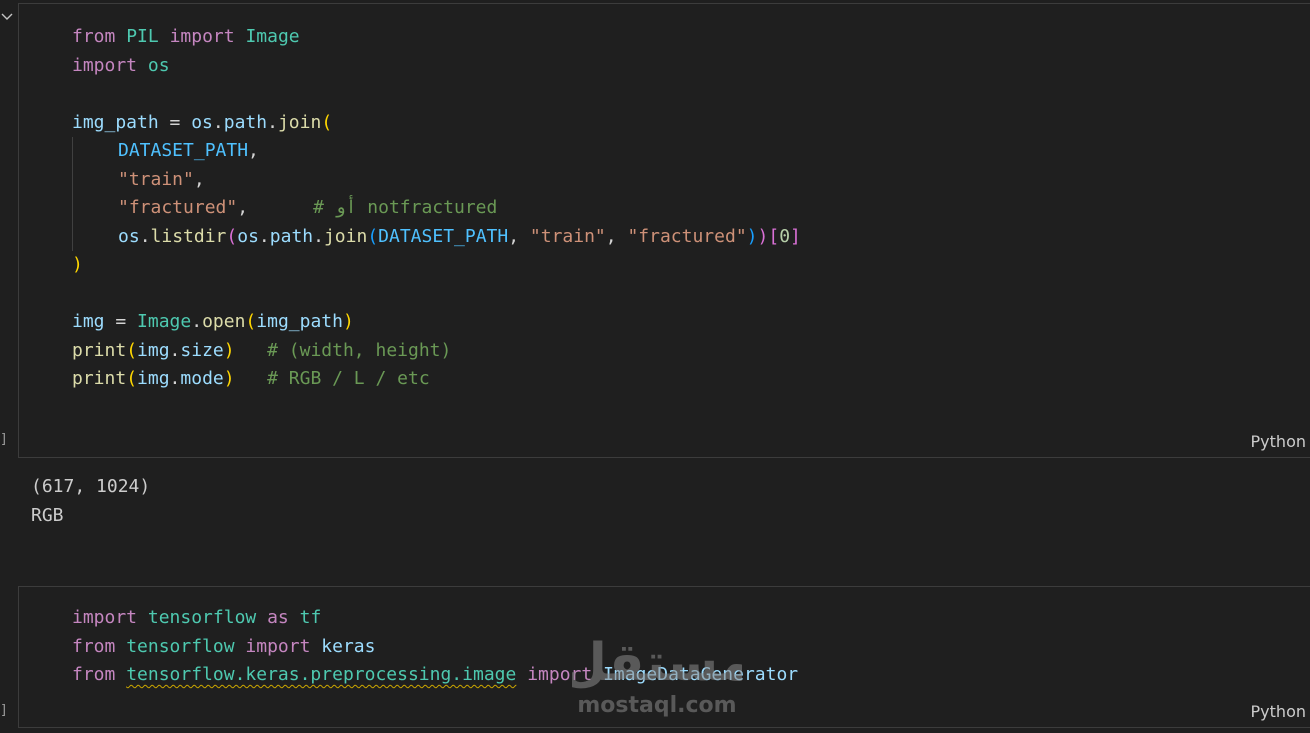 The image size is (1310, 733). Describe the element at coordinates (7, 17) in the screenshot. I see `chevron-down-icon` at that location.